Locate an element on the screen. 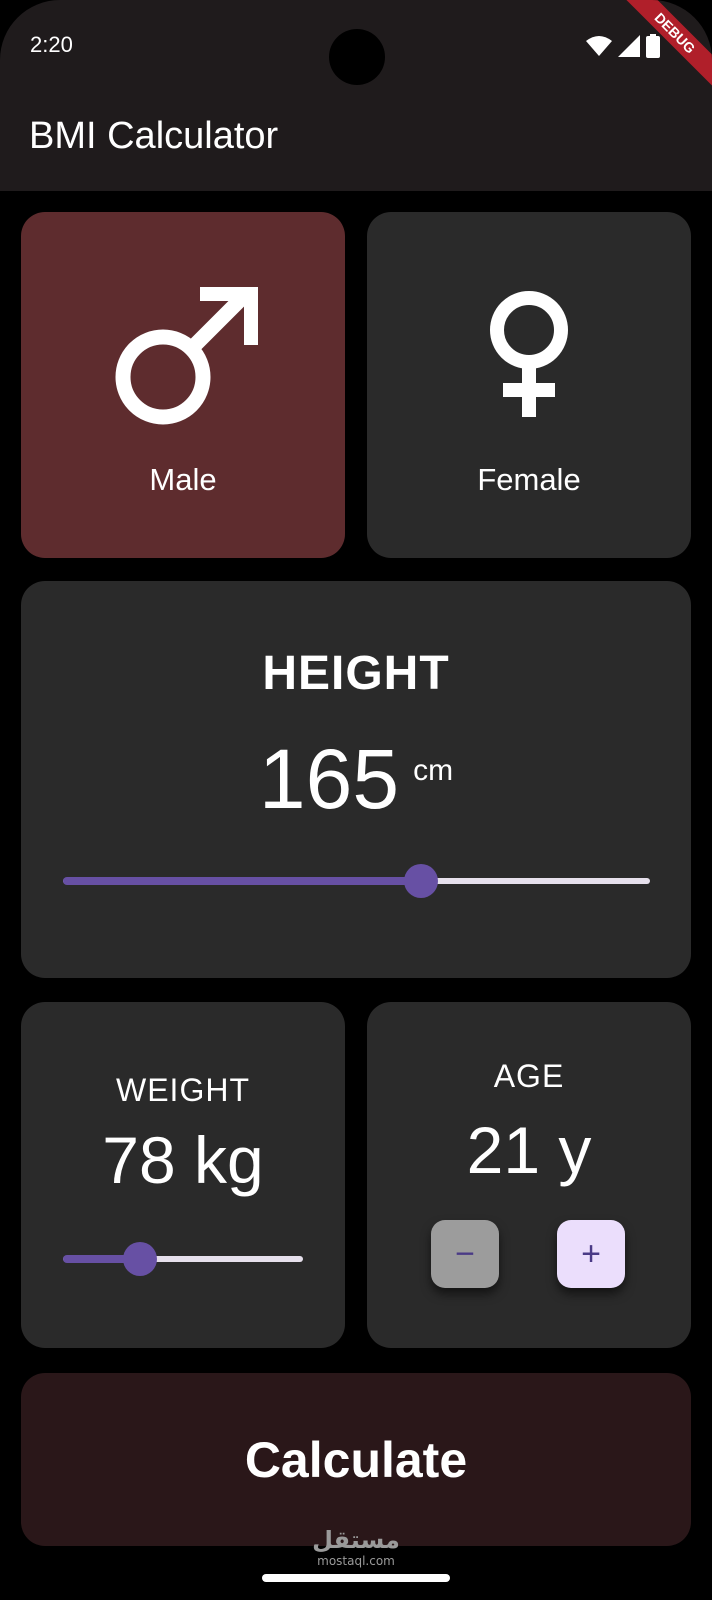 The height and width of the screenshot is (1600, 712). watermark-latin: mostaql.com is located at coordinates (356, 1561).